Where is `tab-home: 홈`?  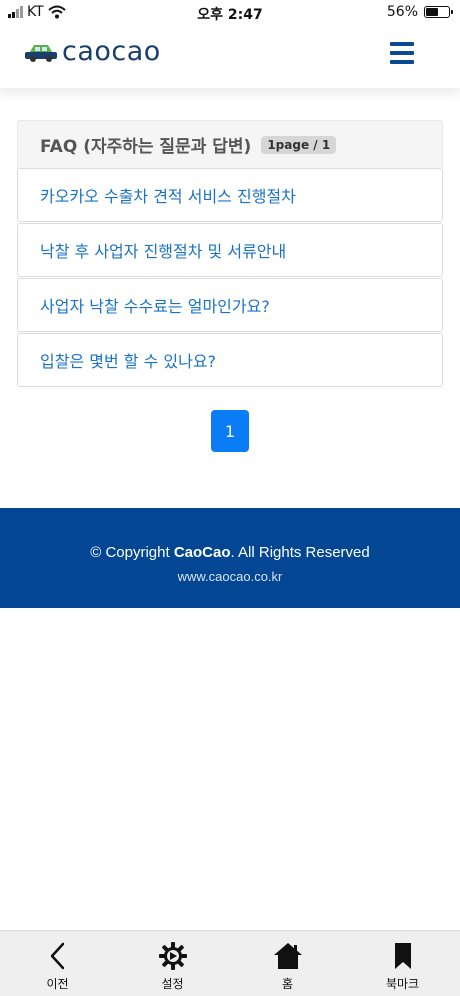
tab-home: 홈 is located at coordinates (287, 963).